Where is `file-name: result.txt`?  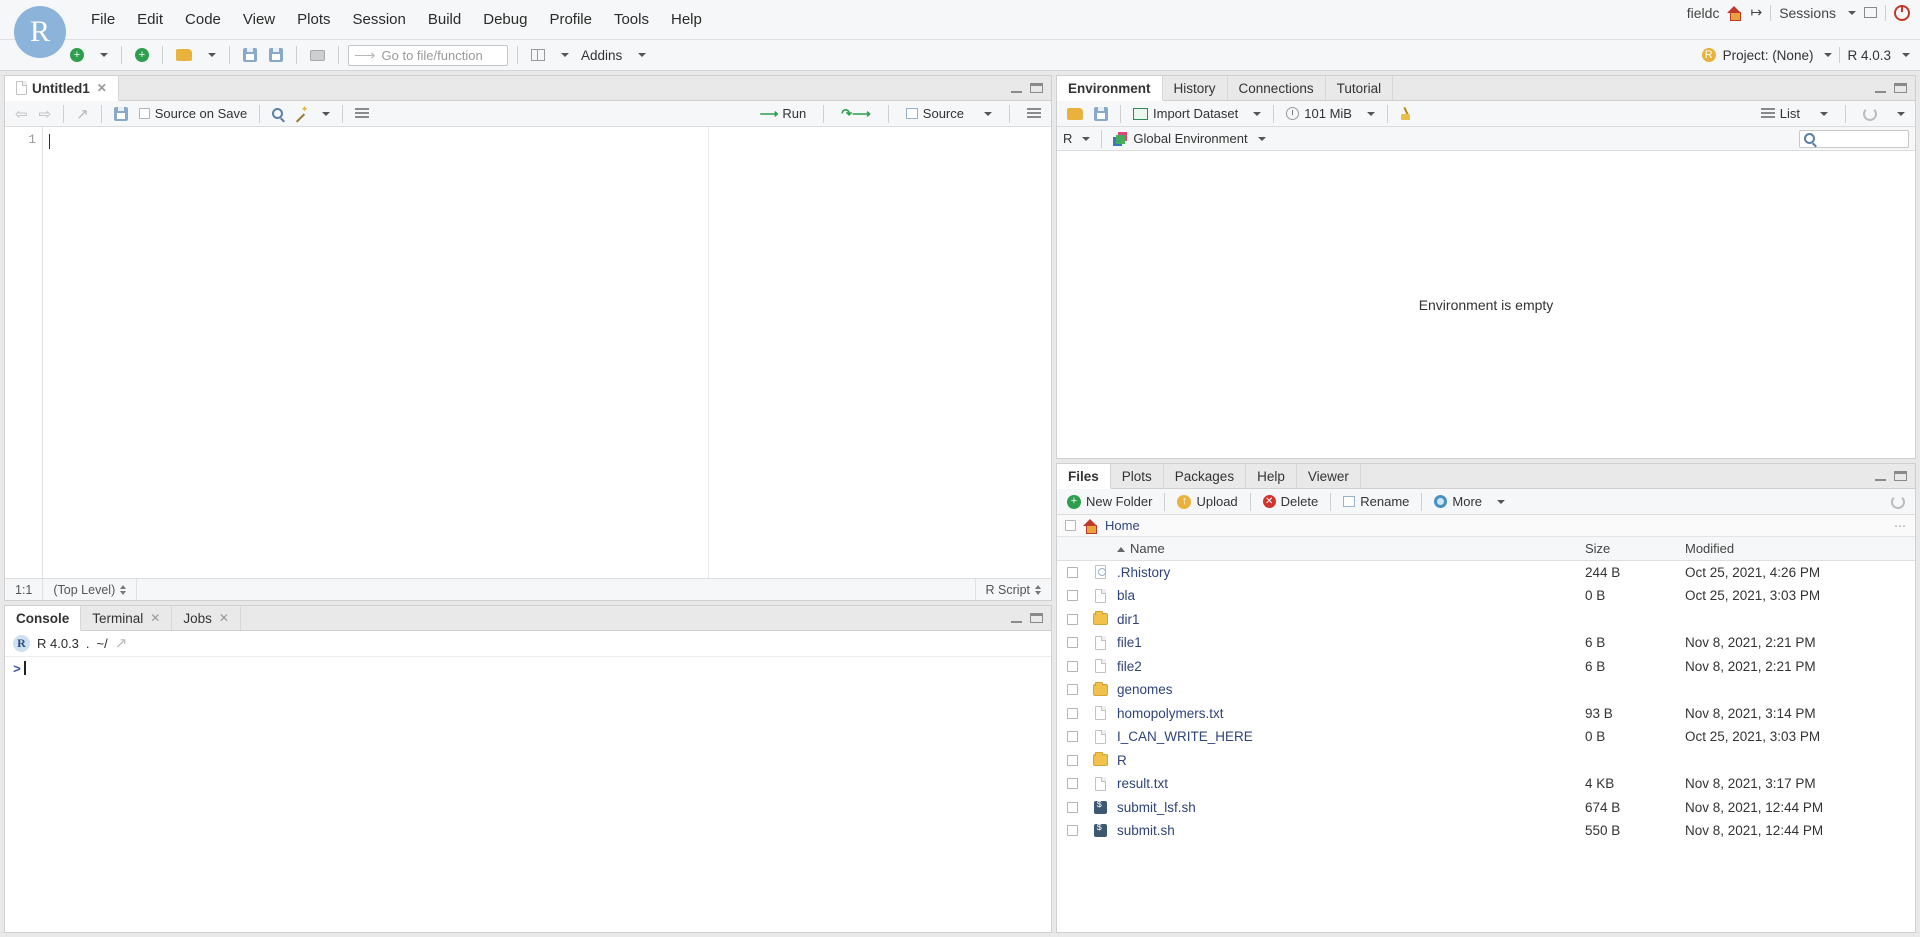
file-name: result.txt is located at coordinates (1349, 783).